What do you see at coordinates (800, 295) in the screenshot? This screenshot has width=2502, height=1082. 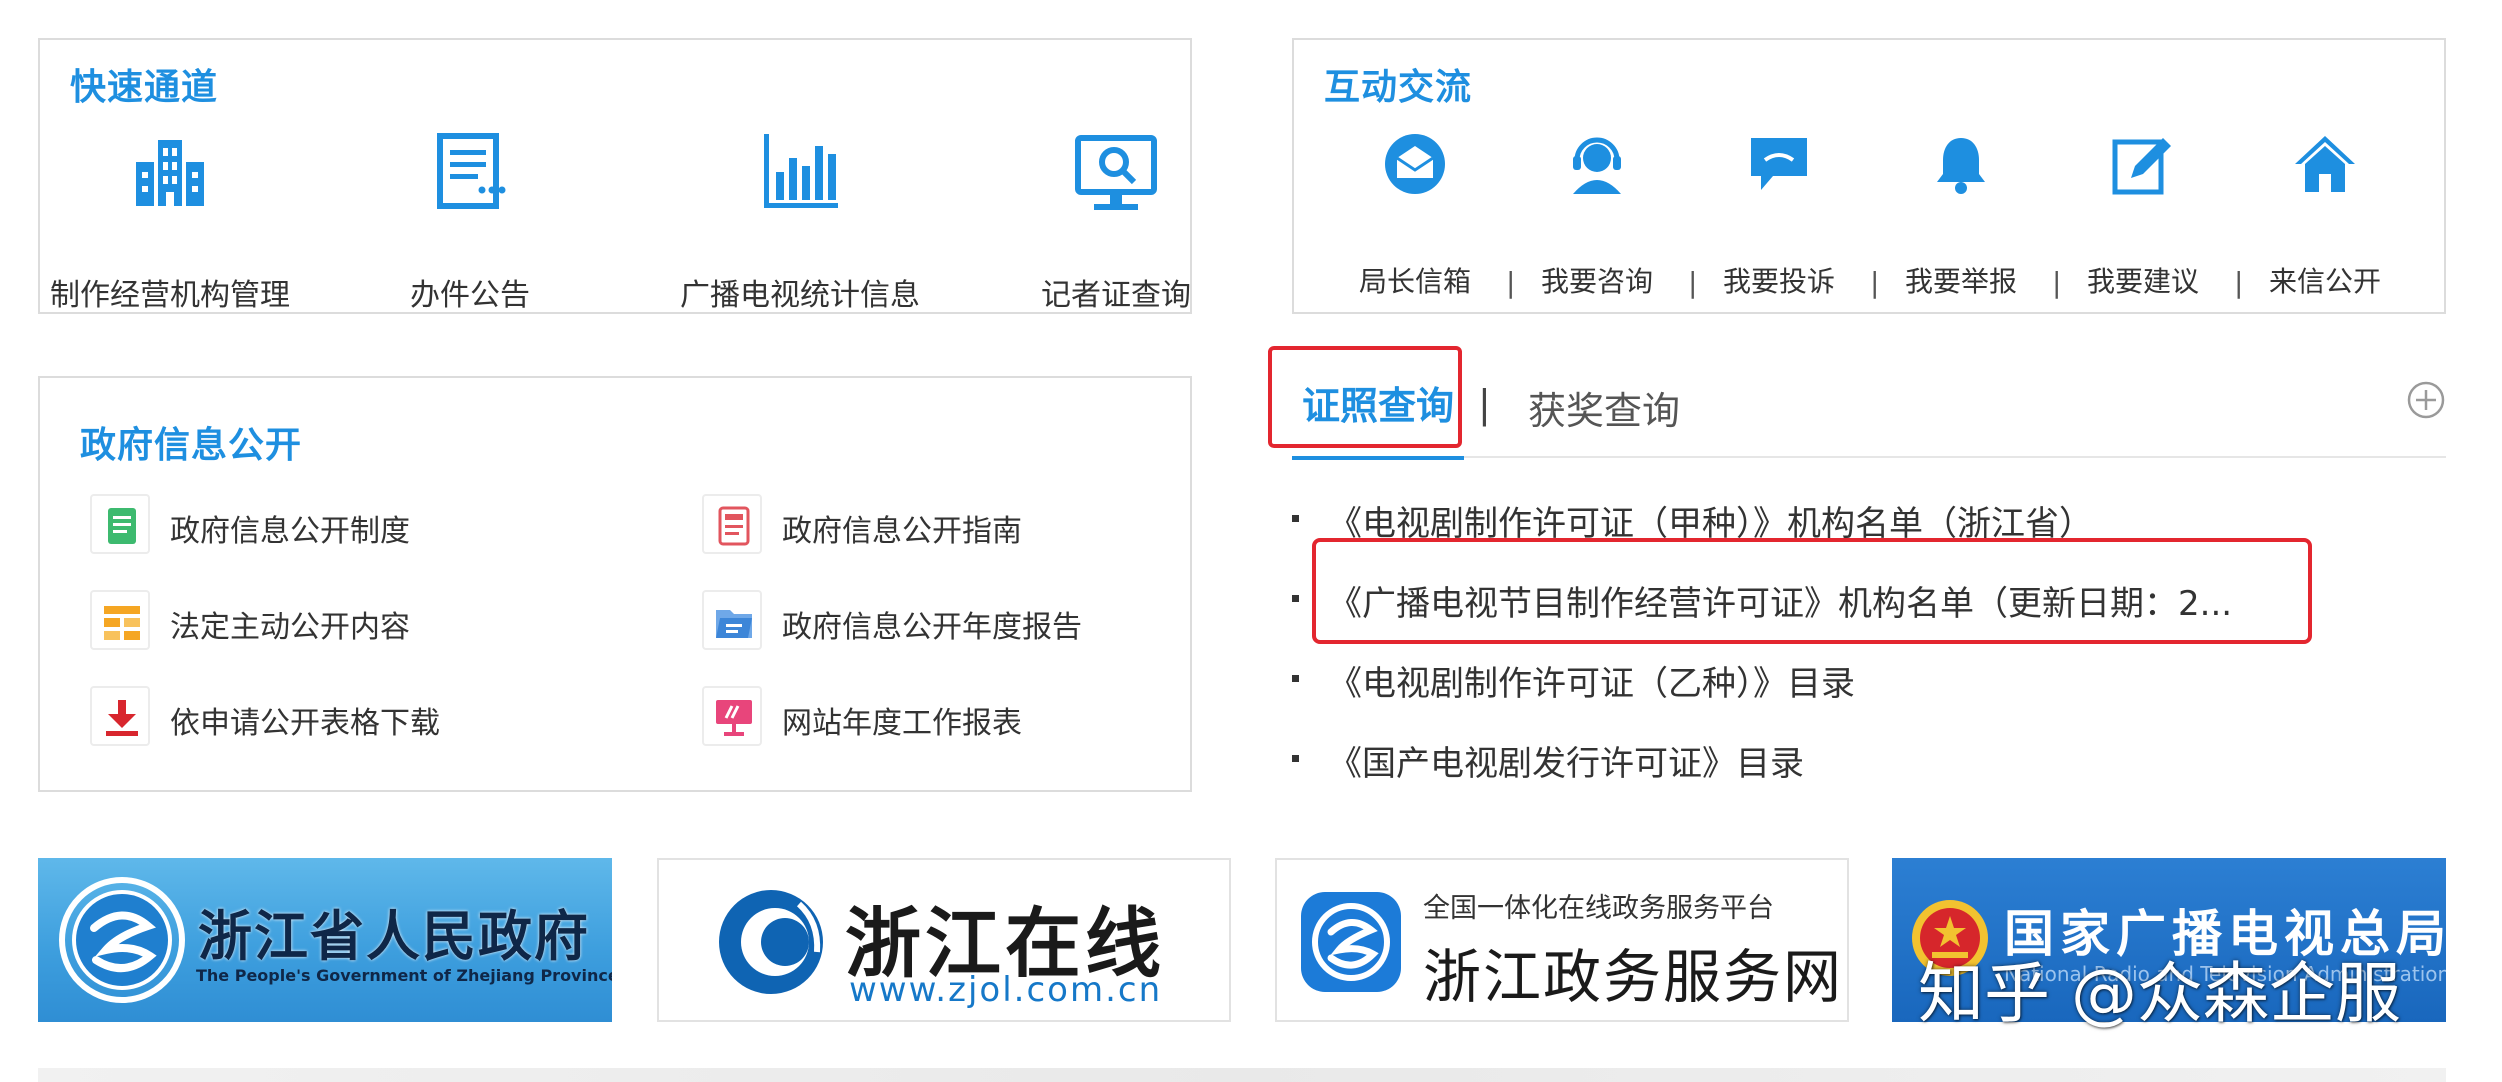 I see `quick-item-label: 广播电视统计信息` at bounding box center [800, 295].